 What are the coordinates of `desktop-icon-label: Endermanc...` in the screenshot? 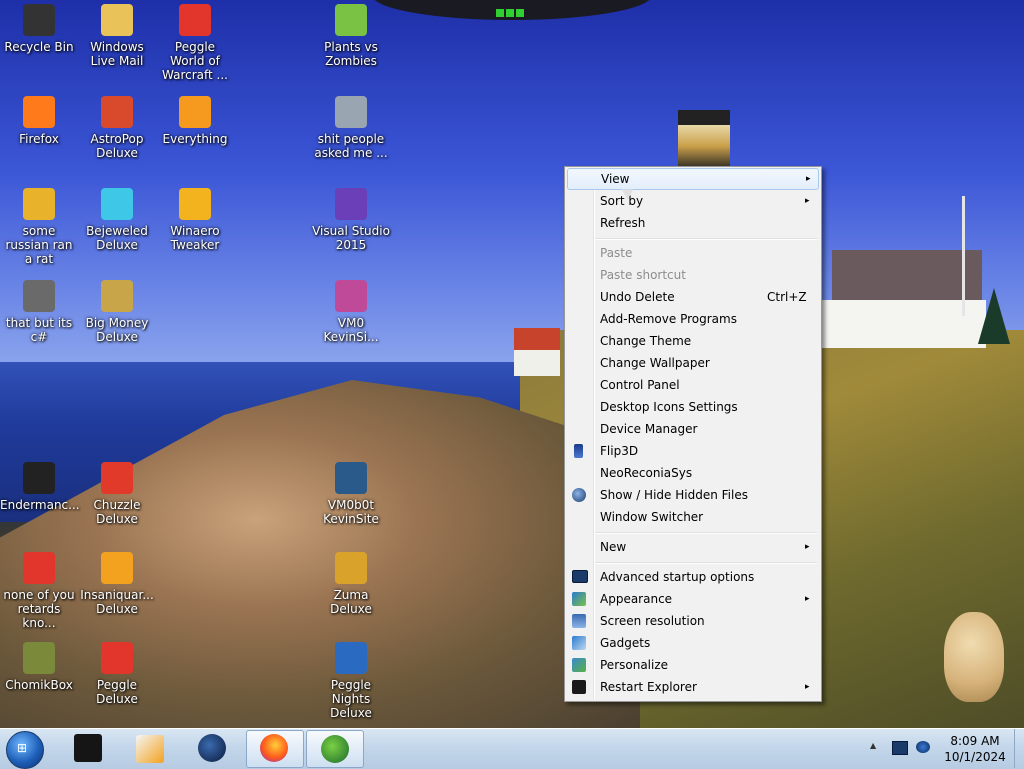 It's located at (40, 505).